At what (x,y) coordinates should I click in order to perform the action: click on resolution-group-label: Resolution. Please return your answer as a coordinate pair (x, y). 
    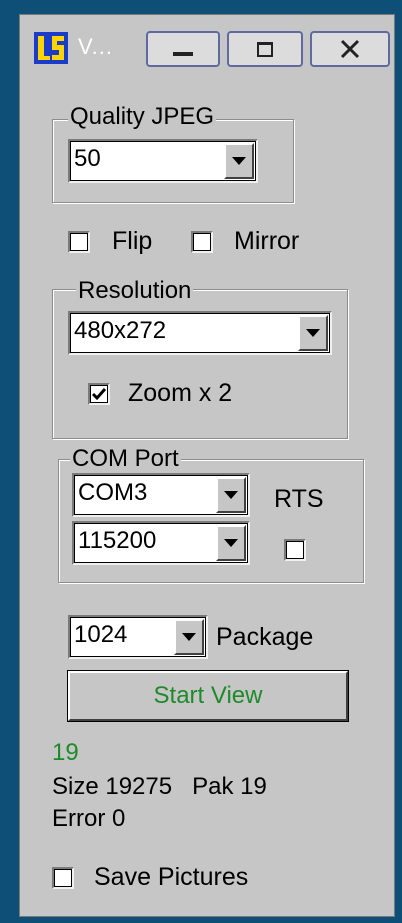
    Looking at the image, I should click on (135, 290).